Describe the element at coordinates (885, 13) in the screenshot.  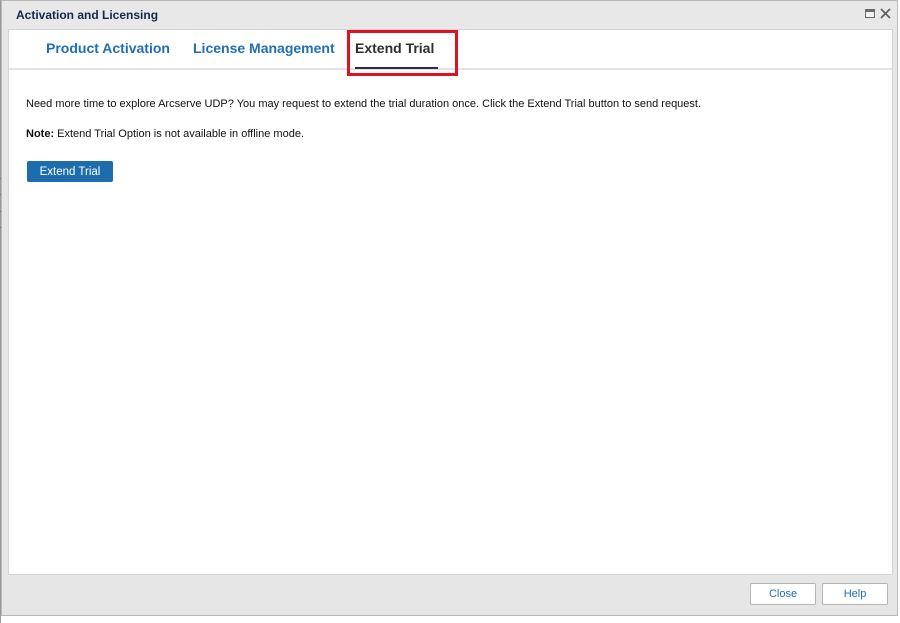
I see `close-icon` at that location.